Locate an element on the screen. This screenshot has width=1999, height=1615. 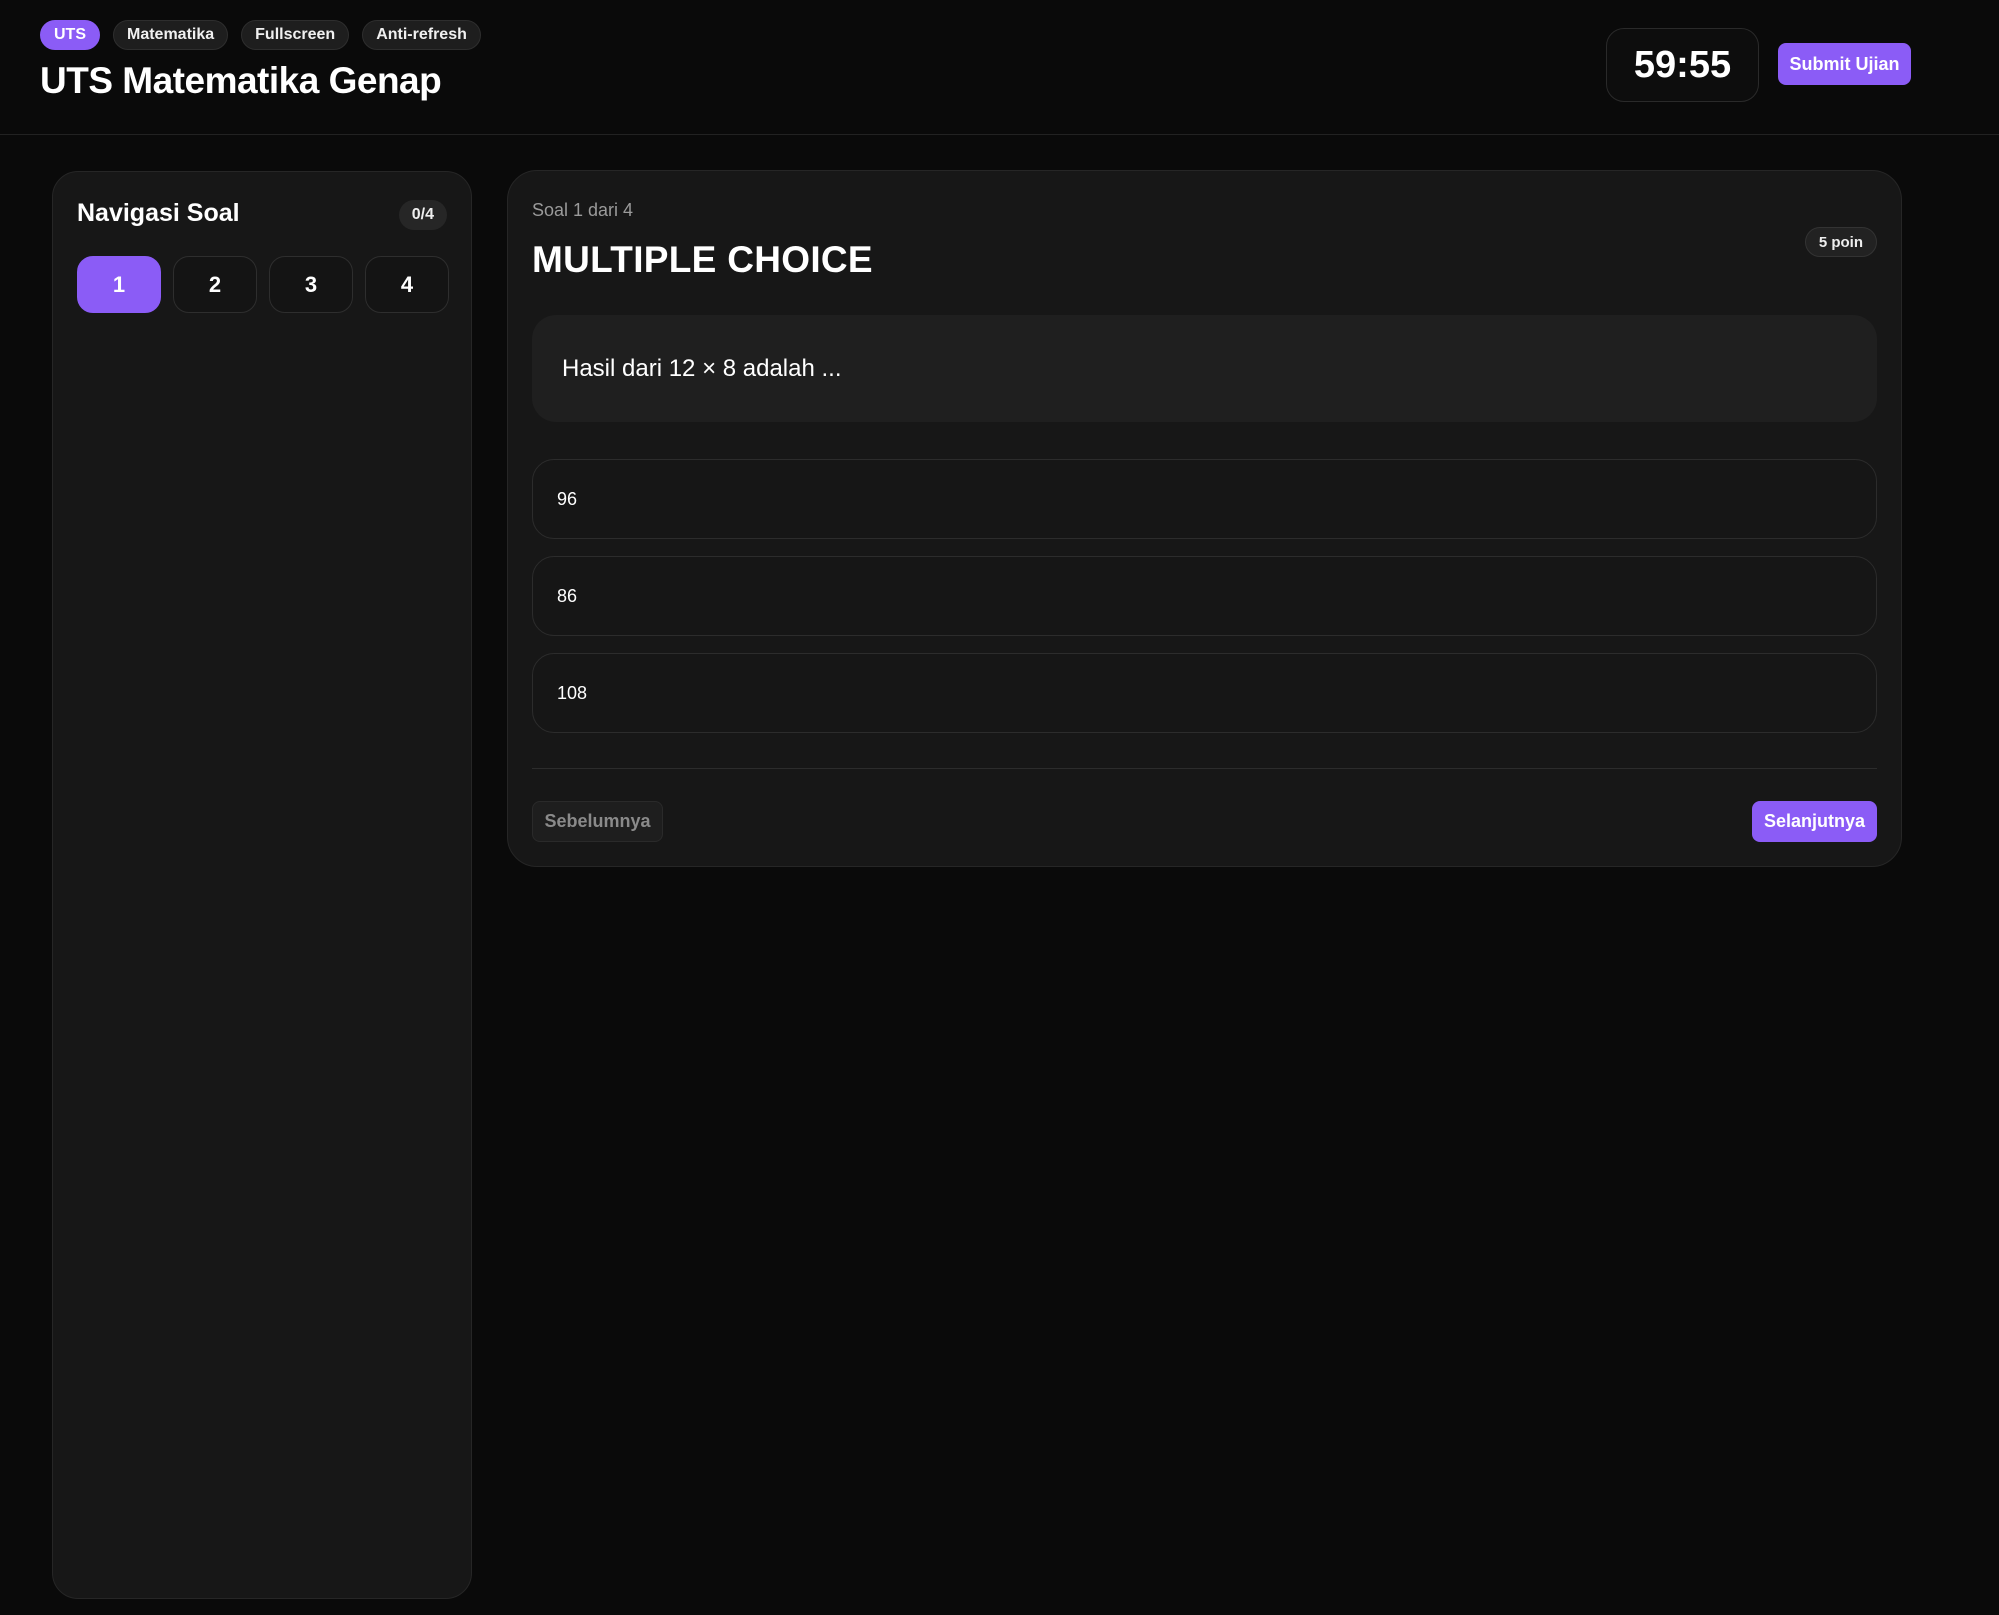
countdown-timer: 59:55 is located at coordinates (1682, 65).